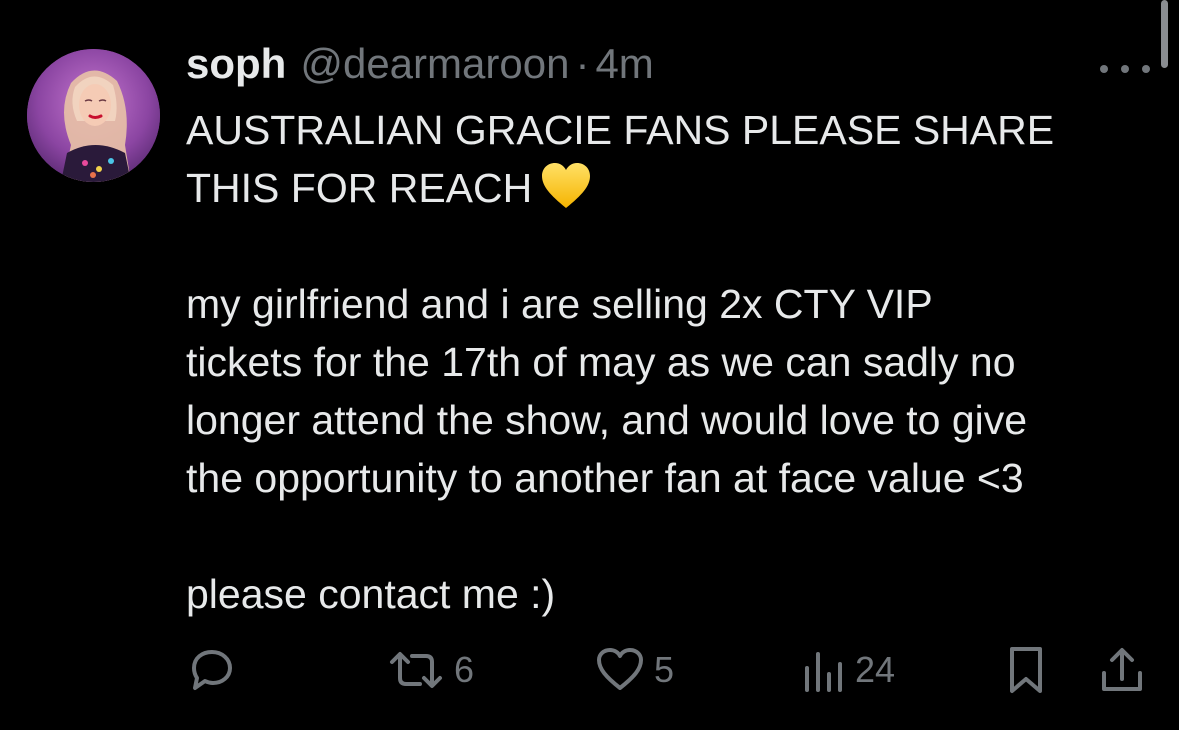 Image resolution: width=1179 pixels, height=730 pixels. I want to click on display-name: soph, so click(236, 64).